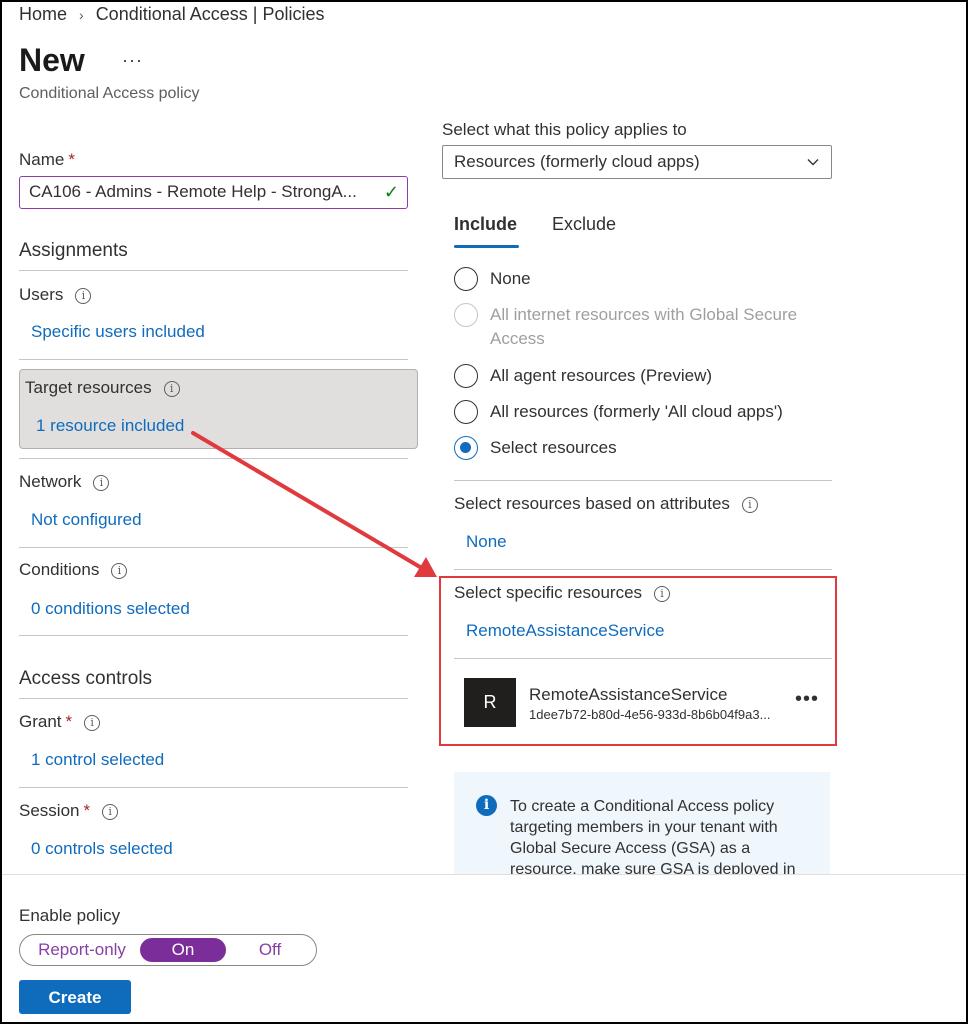  I want to click on users-link: Specific users included, so click(118, 332).